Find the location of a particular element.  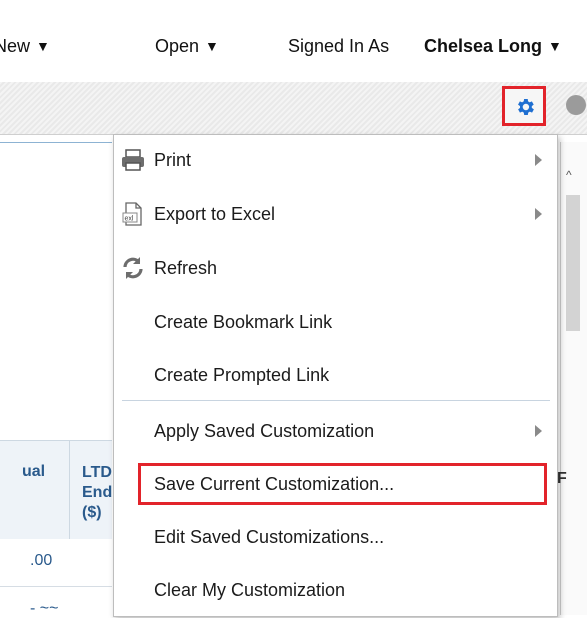

scrollbar-thumb is located at coordinates (573, 263).